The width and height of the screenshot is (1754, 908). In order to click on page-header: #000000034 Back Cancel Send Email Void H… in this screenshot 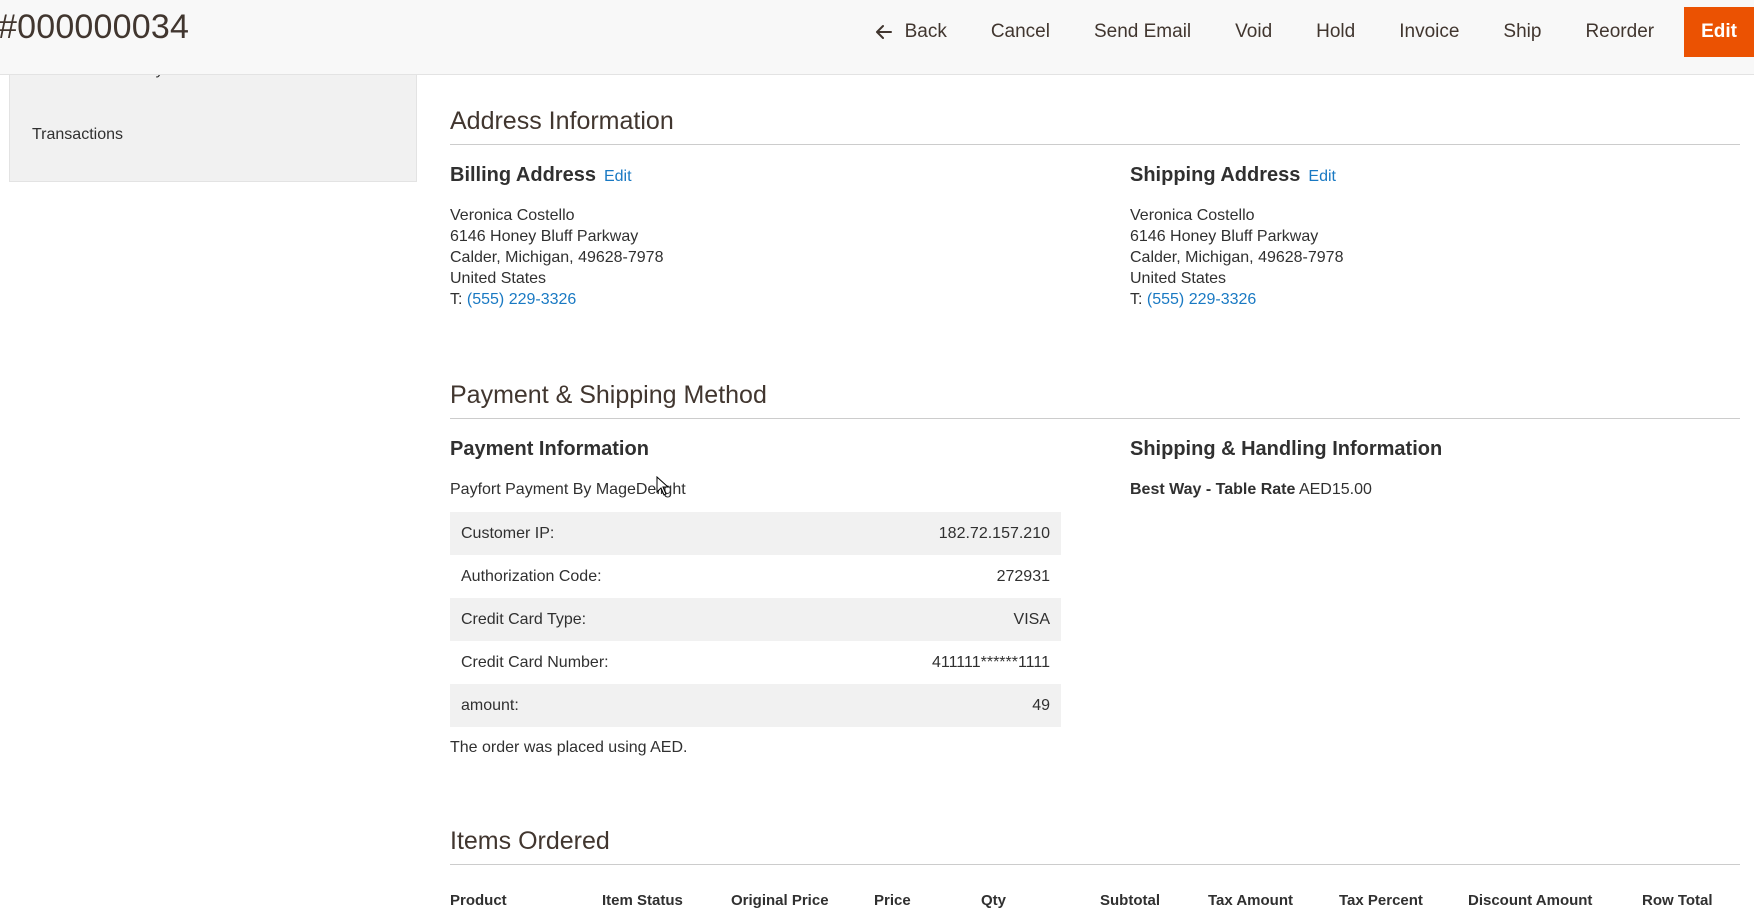, I will do `click(877, 37)`.